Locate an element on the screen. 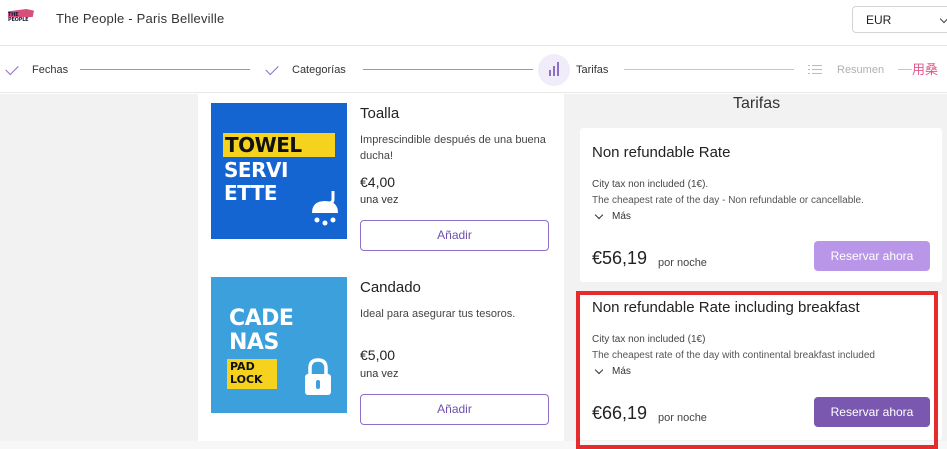 Image resolution: width=947 pixels, height=449 pixels. product-price: €4,00 is located at coordinates (378, 182).